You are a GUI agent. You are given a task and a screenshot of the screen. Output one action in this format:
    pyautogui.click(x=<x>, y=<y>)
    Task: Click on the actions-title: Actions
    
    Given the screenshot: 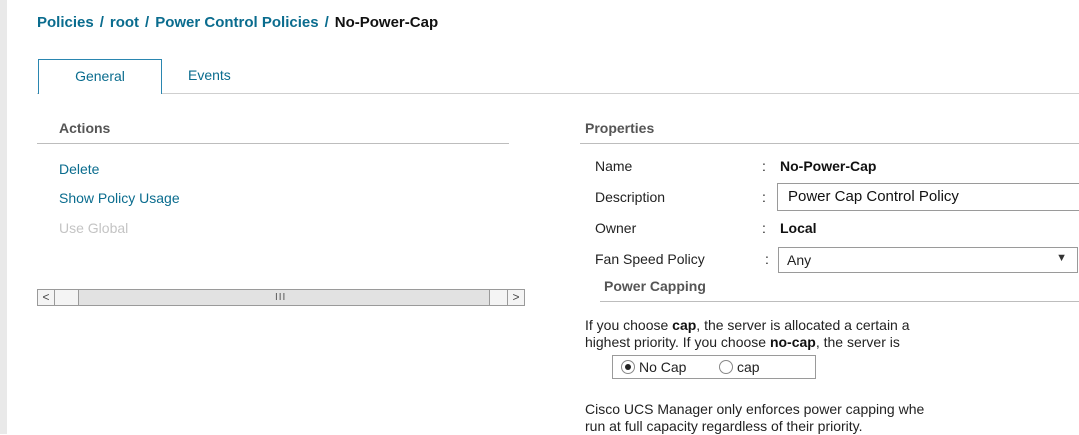 What is the action you would take?
    pyautogui.click(x=85, y=128)
    